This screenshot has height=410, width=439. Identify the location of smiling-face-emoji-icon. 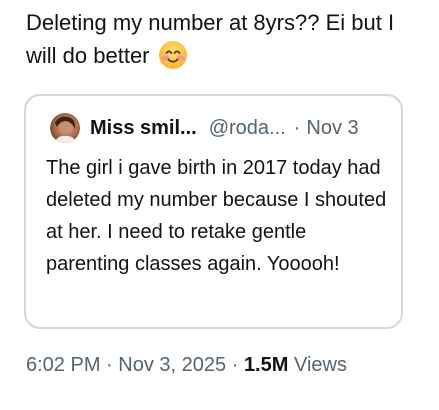
(173, 55).